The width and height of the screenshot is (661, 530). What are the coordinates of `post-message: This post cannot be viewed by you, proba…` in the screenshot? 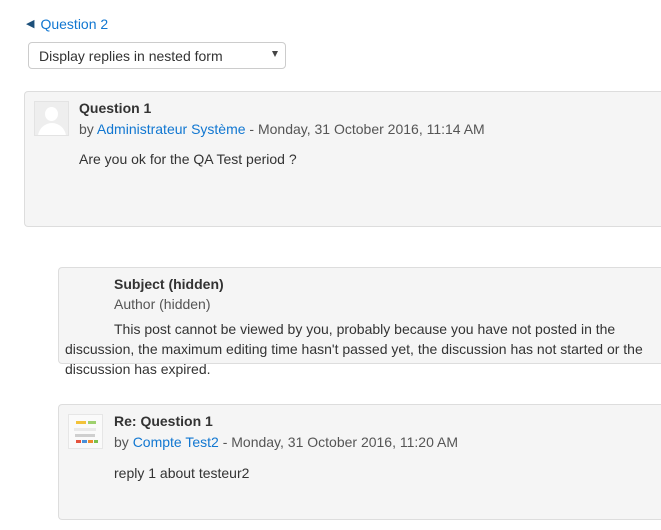 It's located at (354, 349).